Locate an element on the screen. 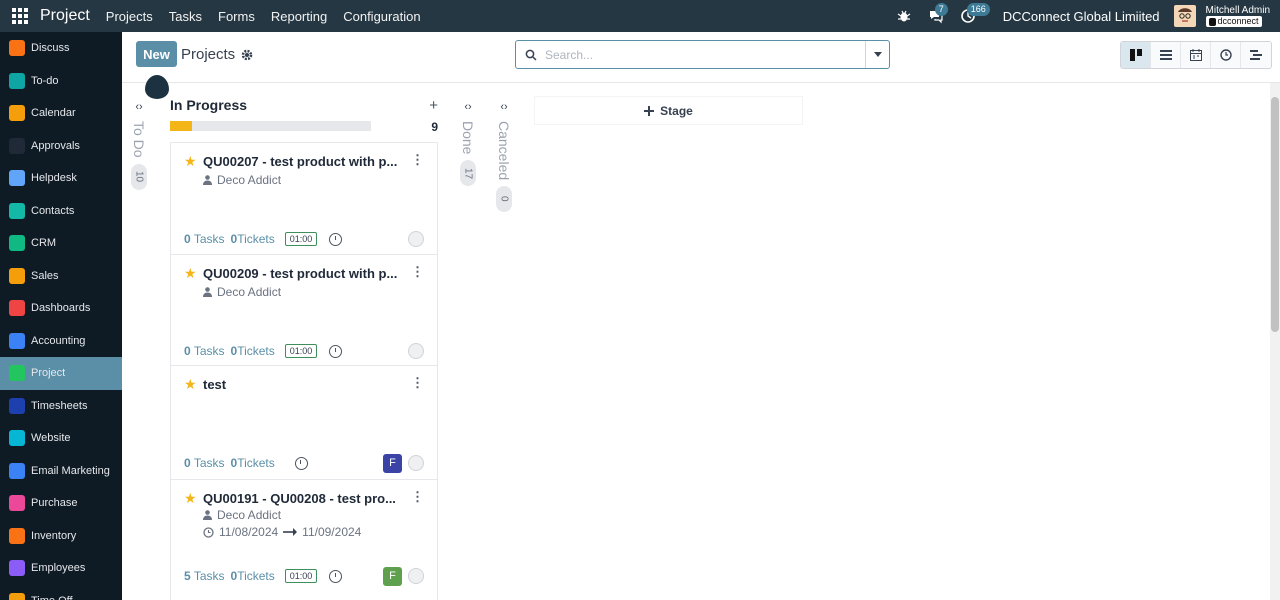 This screenshot has height=600, width=1280. sales-icon is located at coordinates (17, 275).